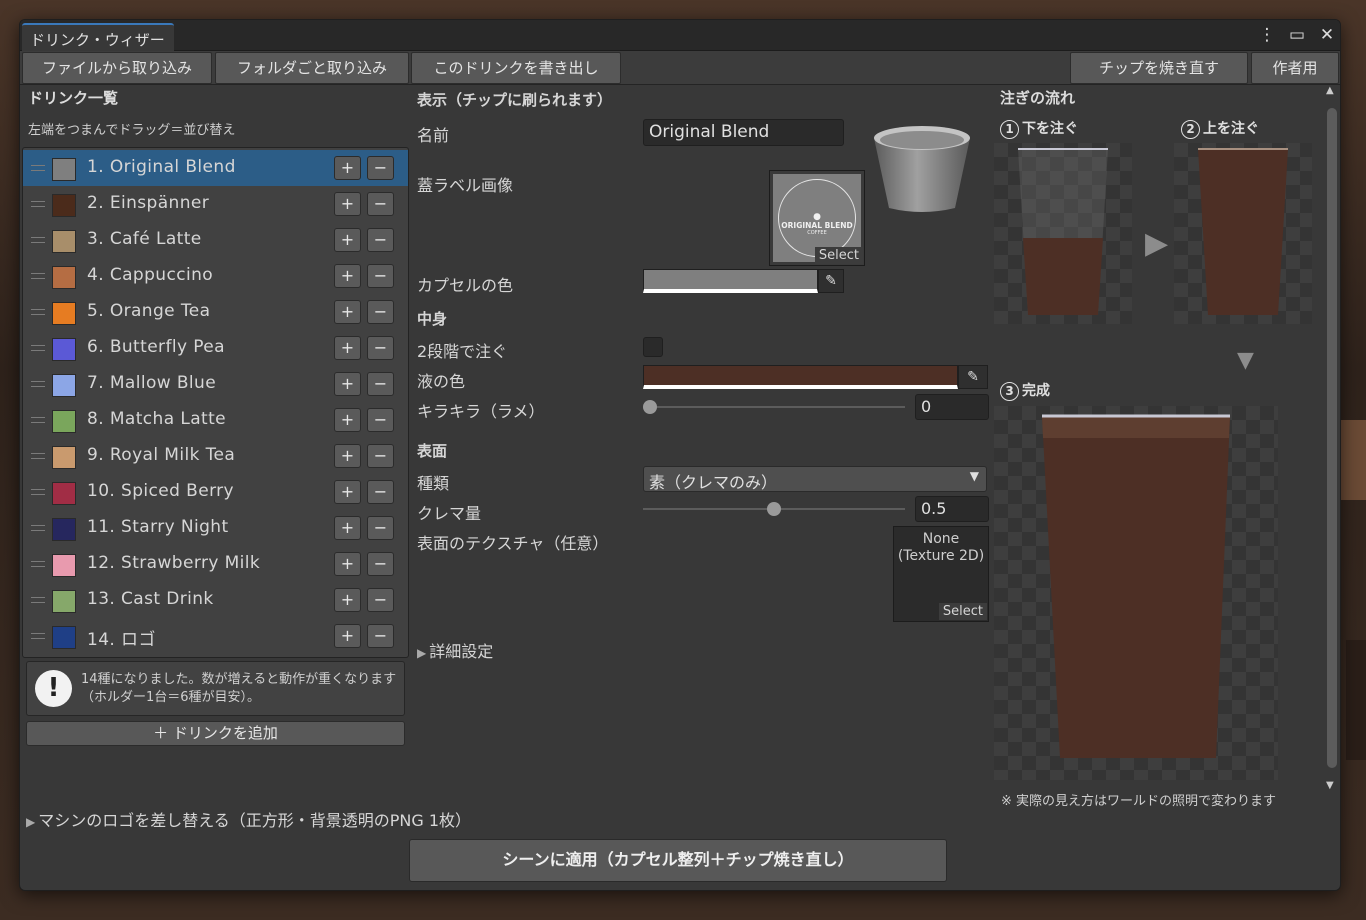 The height and width of the screenshot is (920, 1366). I want to click on glitter-value-field: 0, so click(952, 407).